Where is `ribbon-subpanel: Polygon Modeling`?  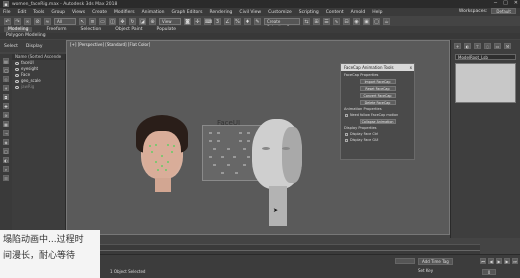
ribbon-subpanel: Polygon Modeling is located at coordinates (260, 36).